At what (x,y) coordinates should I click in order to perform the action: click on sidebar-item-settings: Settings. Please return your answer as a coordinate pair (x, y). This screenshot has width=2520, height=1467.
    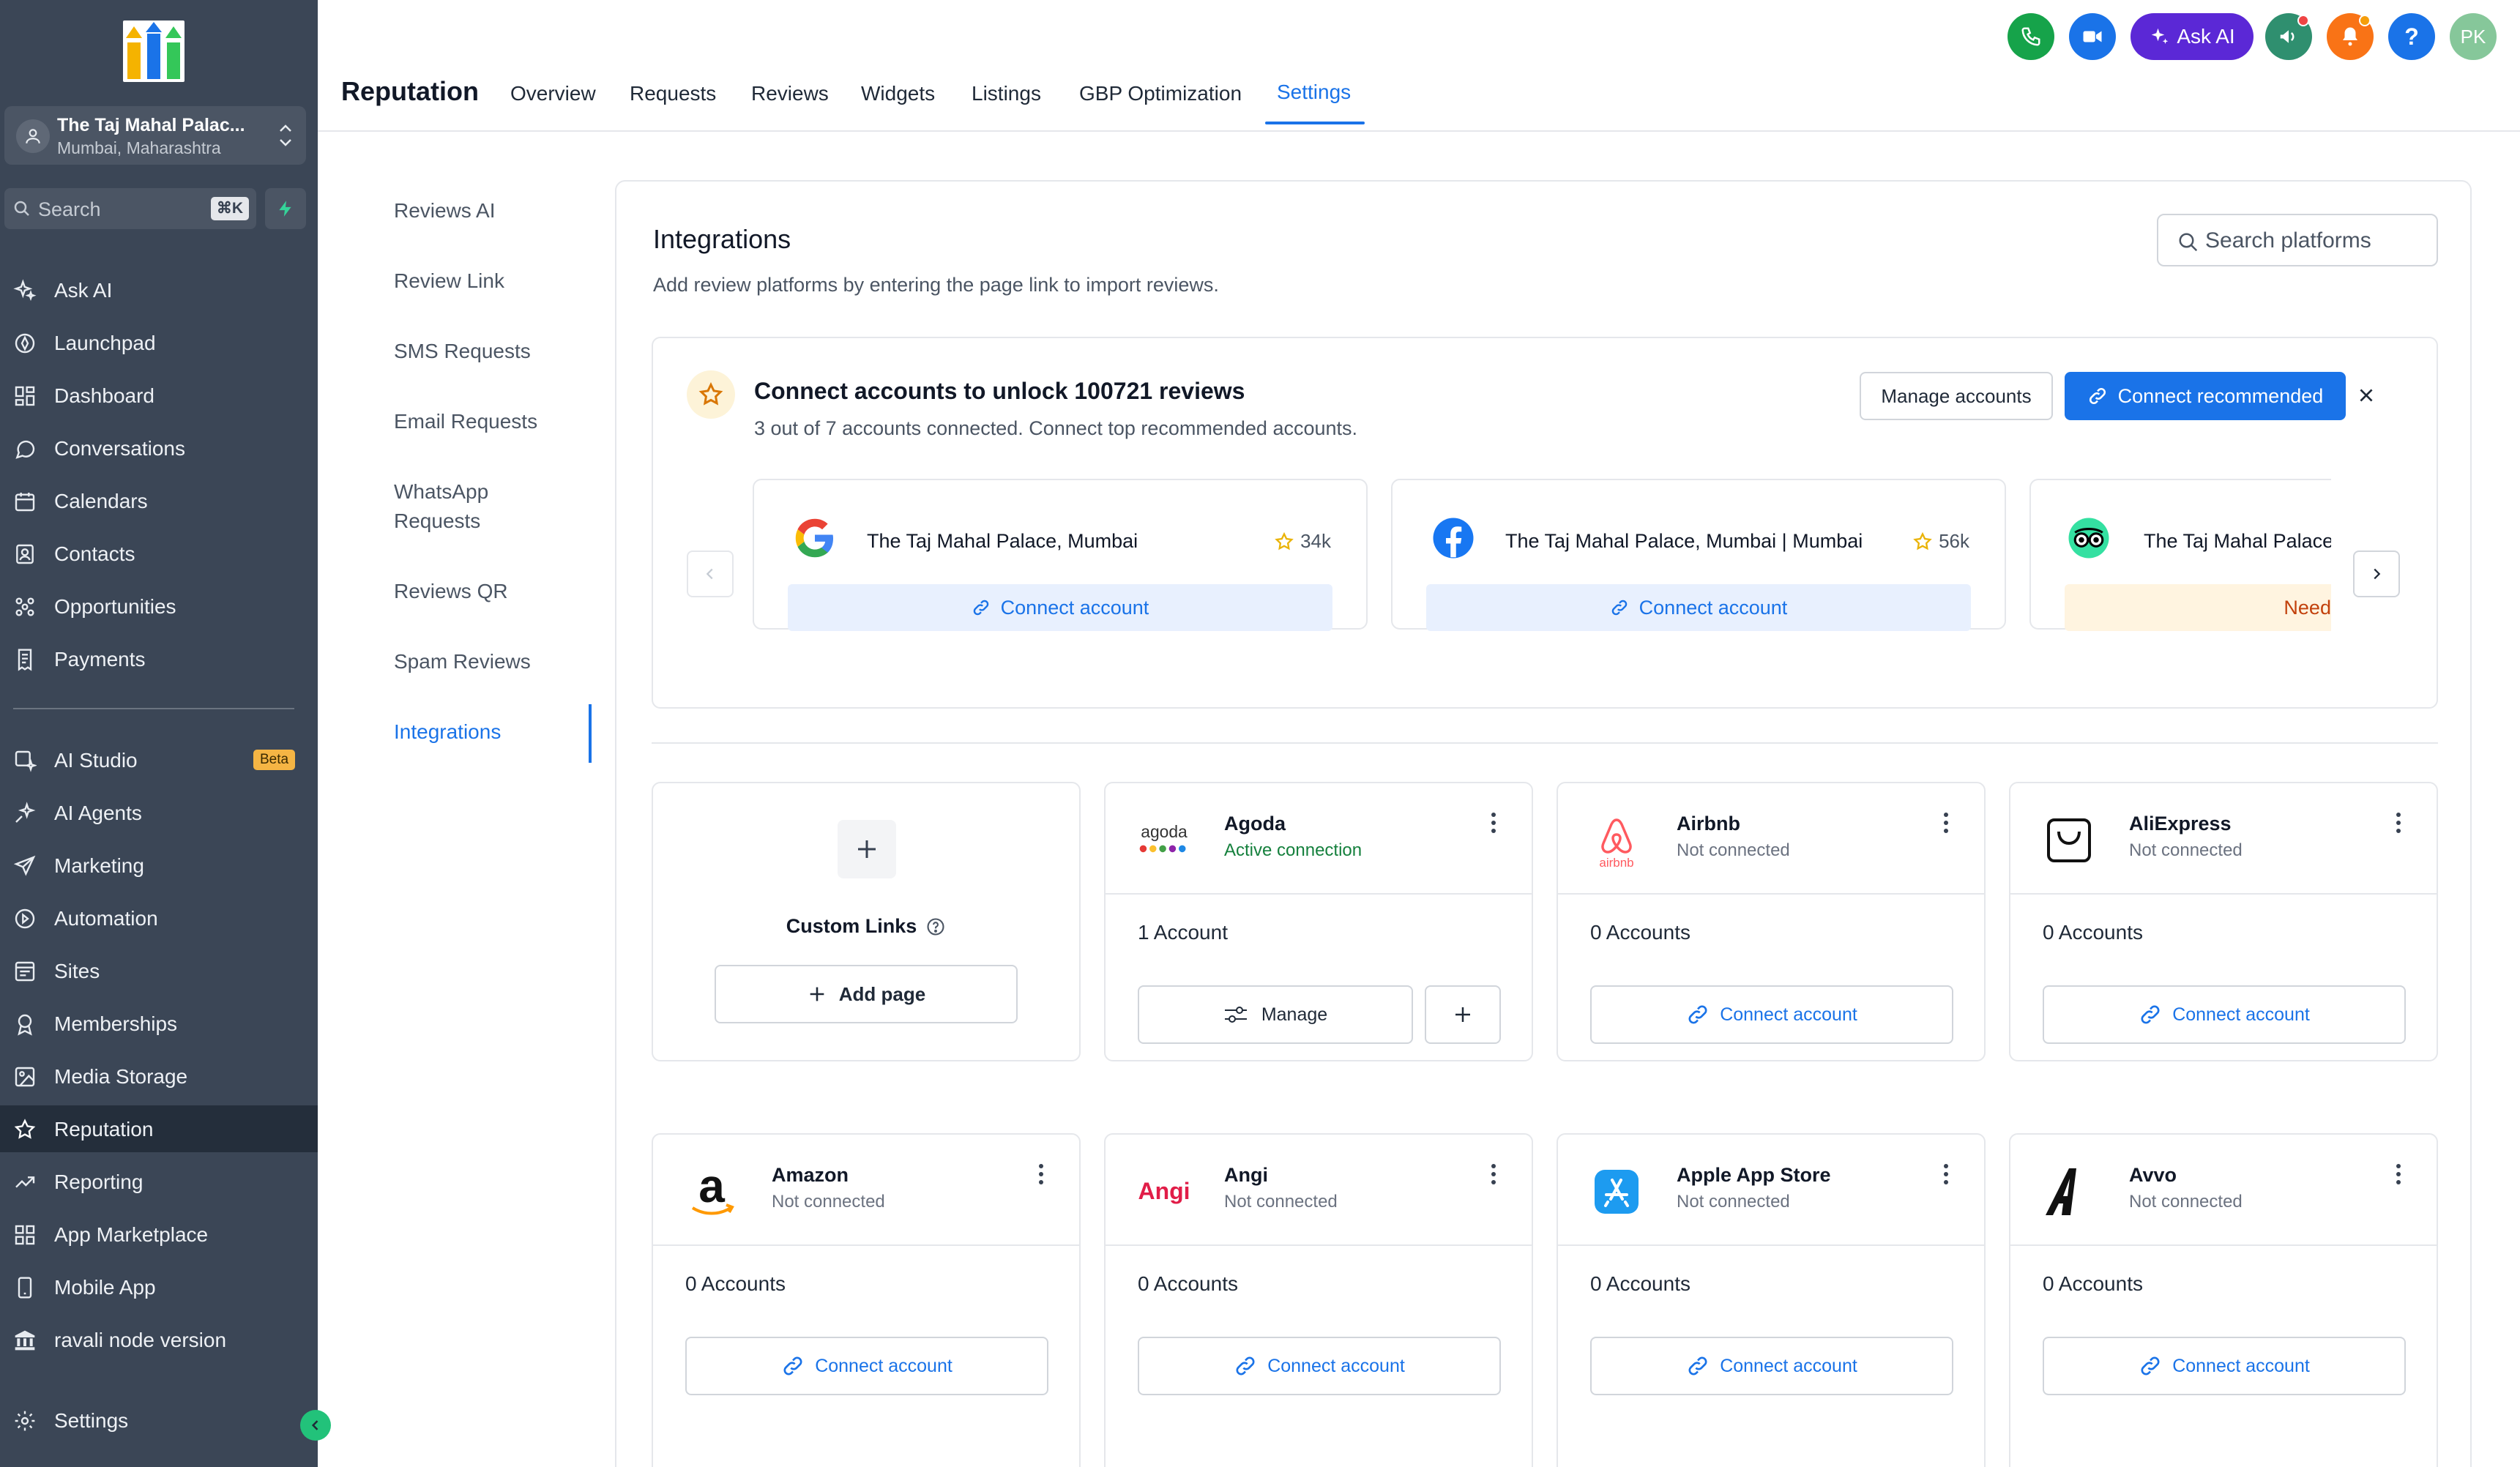
    Looking at the image, I should click on (159, 1420).